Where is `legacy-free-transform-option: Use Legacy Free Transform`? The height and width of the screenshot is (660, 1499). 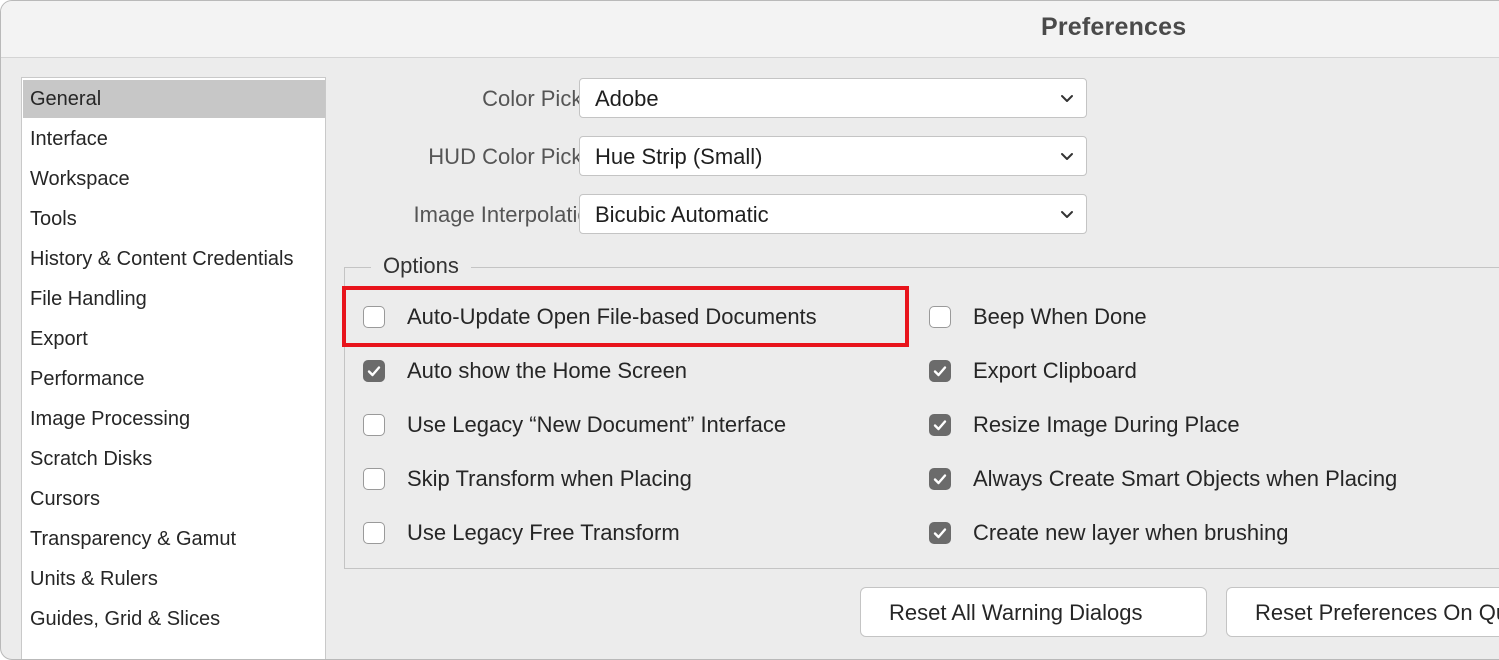 legacy-free-transform-option: Use Legacy Free Transform is located at coordinates (521, 533).